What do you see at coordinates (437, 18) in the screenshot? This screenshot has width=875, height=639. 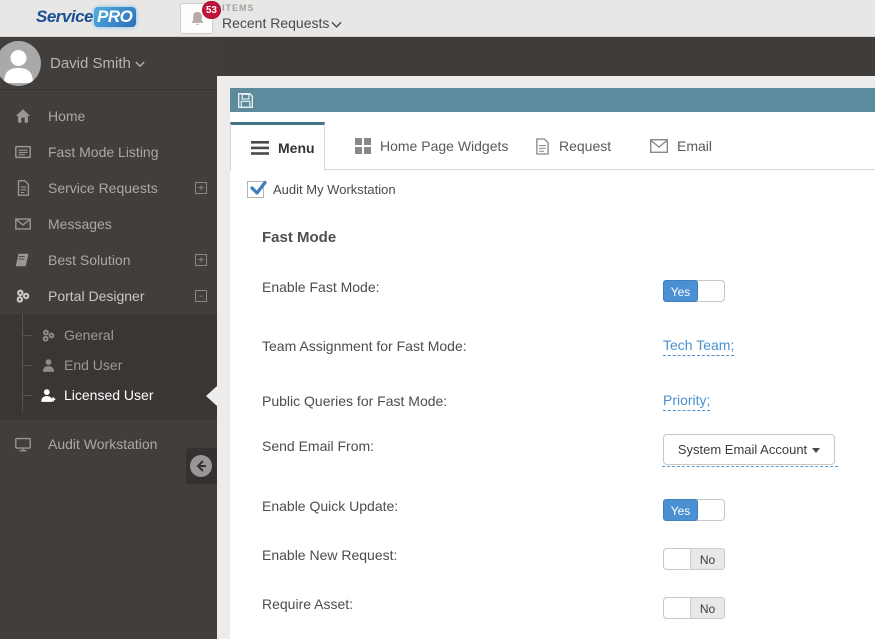 I see `top-bar: Service PRO 53 ITEMS Recent Requests` at bounding box center [437, 18].